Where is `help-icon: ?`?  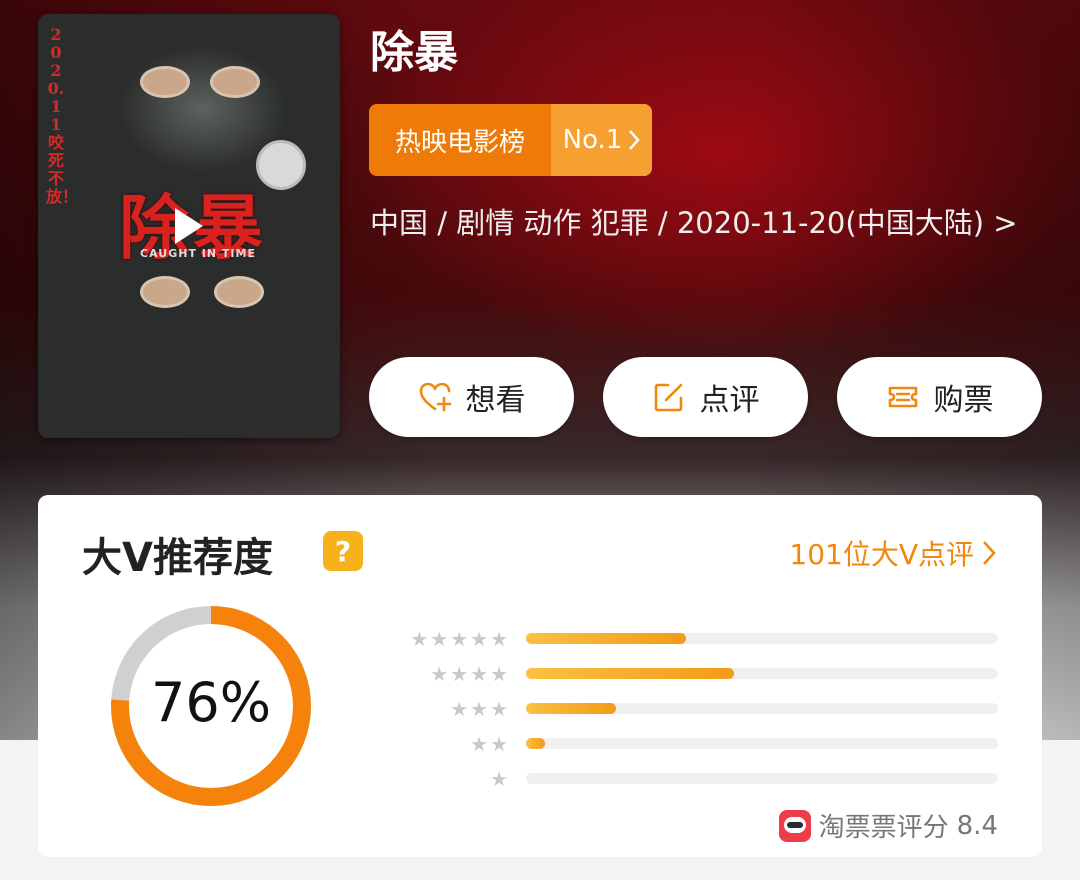 help-icon: ? is located at coordinates (343, 551).